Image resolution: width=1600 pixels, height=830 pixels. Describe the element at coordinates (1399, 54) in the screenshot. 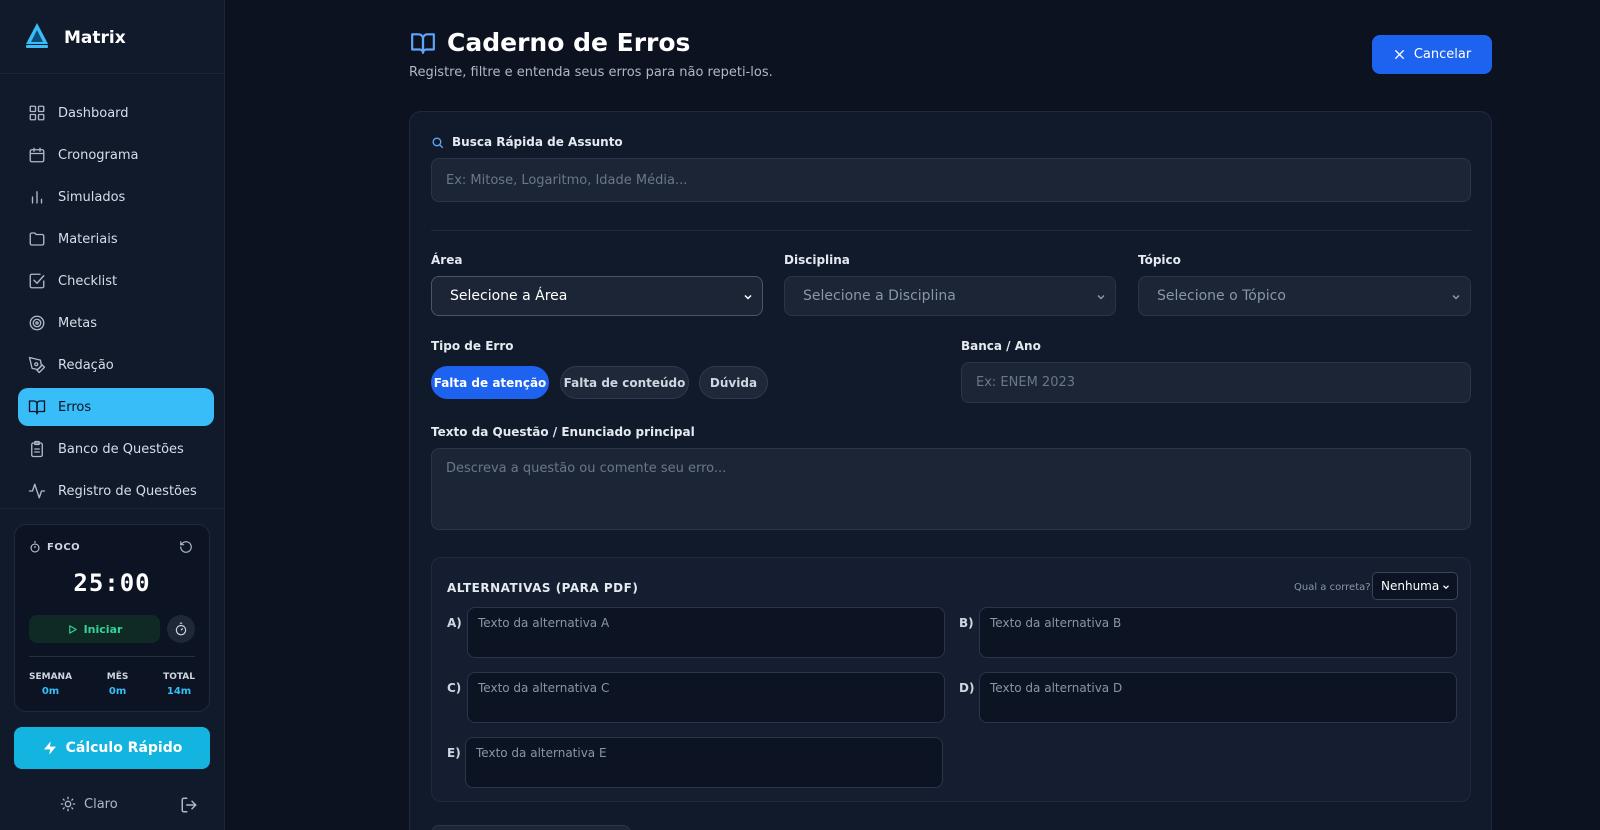

I see `close-icon` at that location.